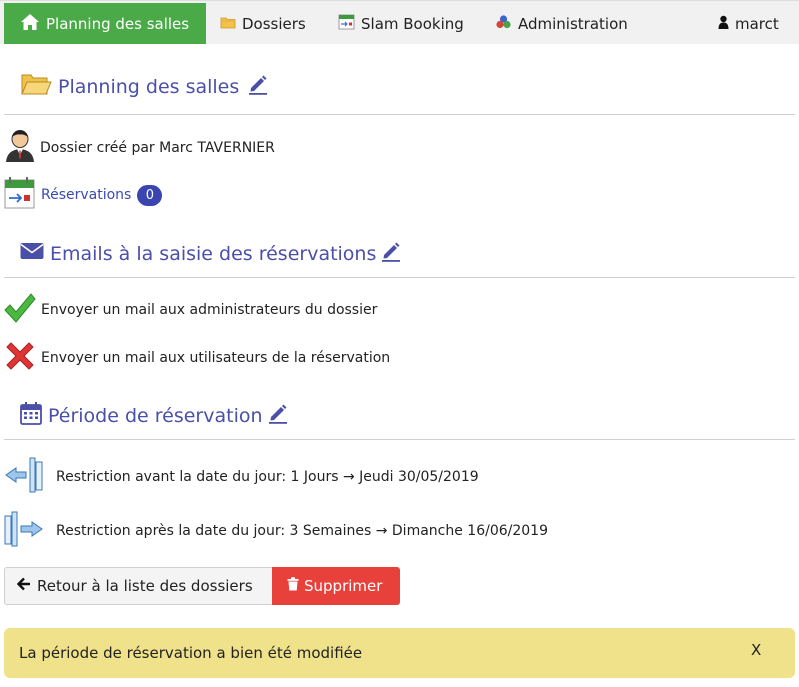  I want to click on cross-icon, so click(20, 358).